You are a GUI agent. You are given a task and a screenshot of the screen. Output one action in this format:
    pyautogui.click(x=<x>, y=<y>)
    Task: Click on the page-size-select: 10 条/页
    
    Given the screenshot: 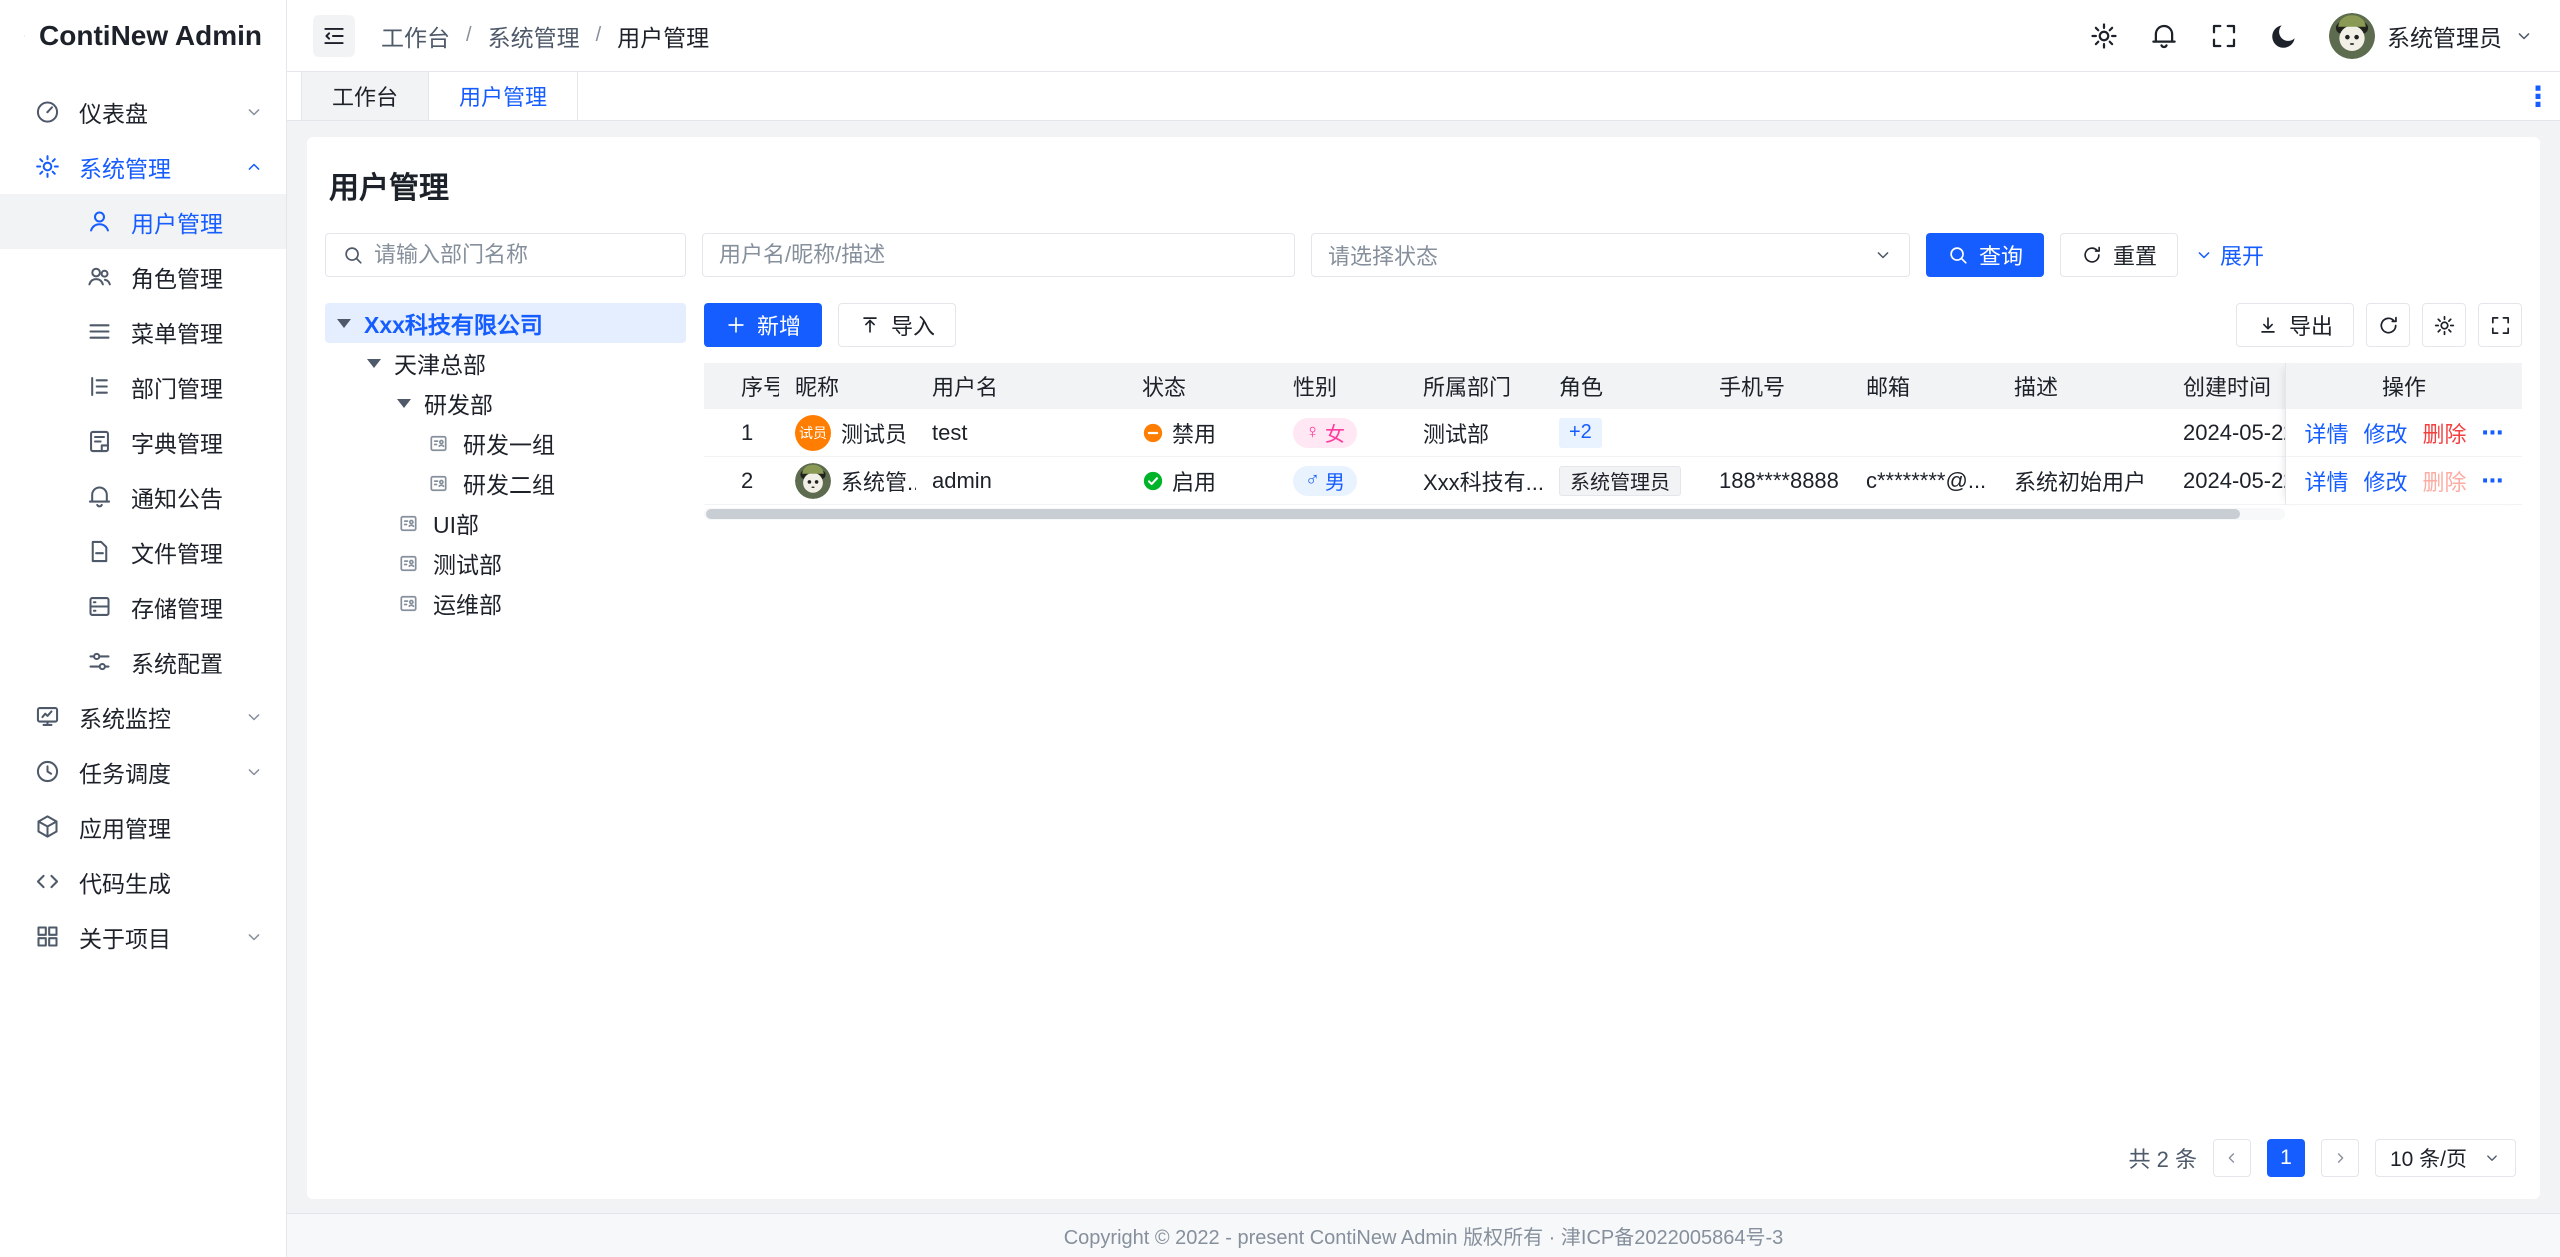 What is the action you would take?
    pyautogui.click(x=2445, y=1158)
    